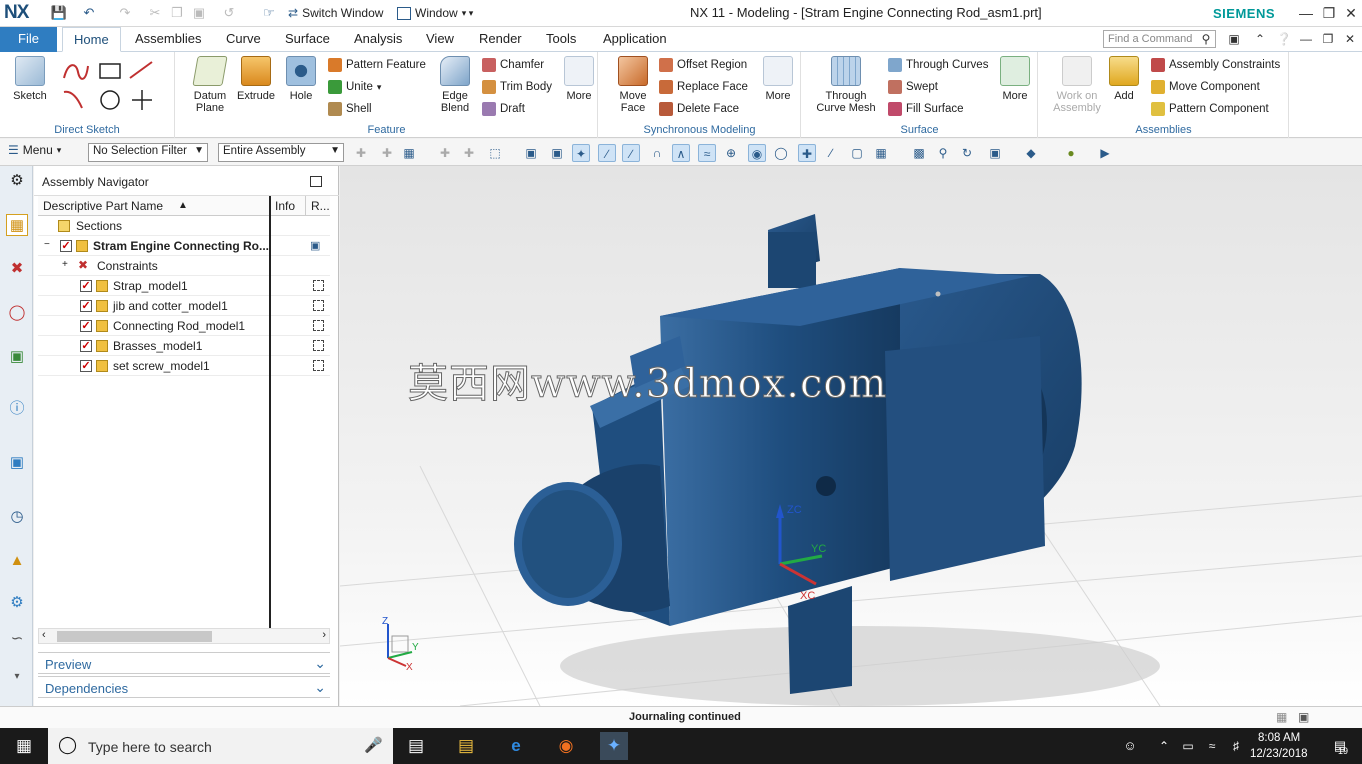  I want to click on work-on-assembly-button: Work on Assembly, so click(1077, 85).